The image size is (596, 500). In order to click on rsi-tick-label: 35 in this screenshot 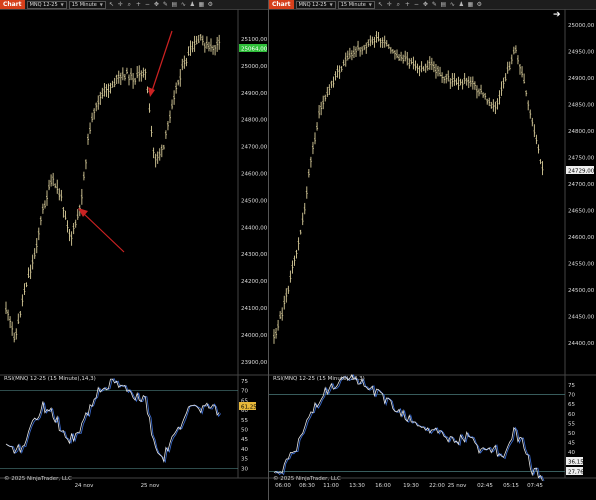, I will do `click(244, 460)`.